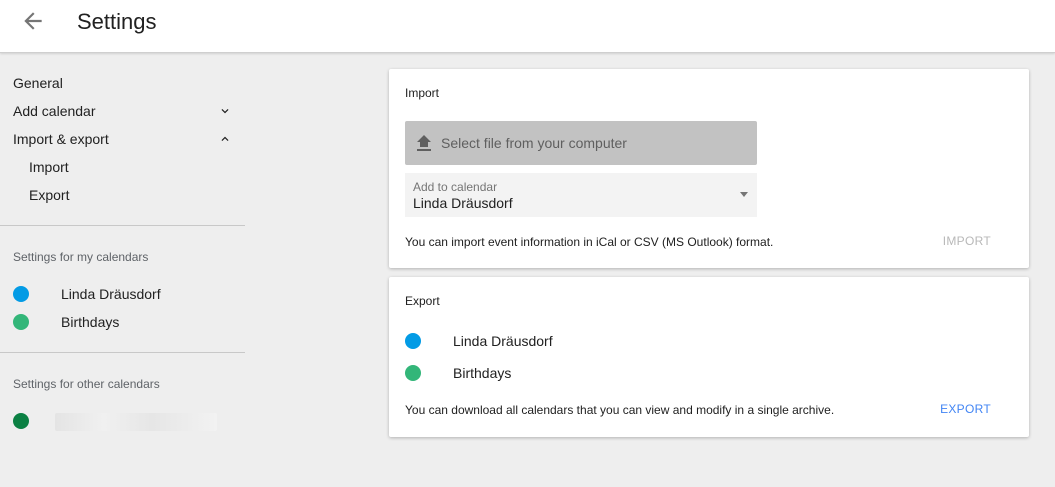 This screenshot has width=1055, height=487. I want to click on sidebar-item-import: Import, so click(49, 167).